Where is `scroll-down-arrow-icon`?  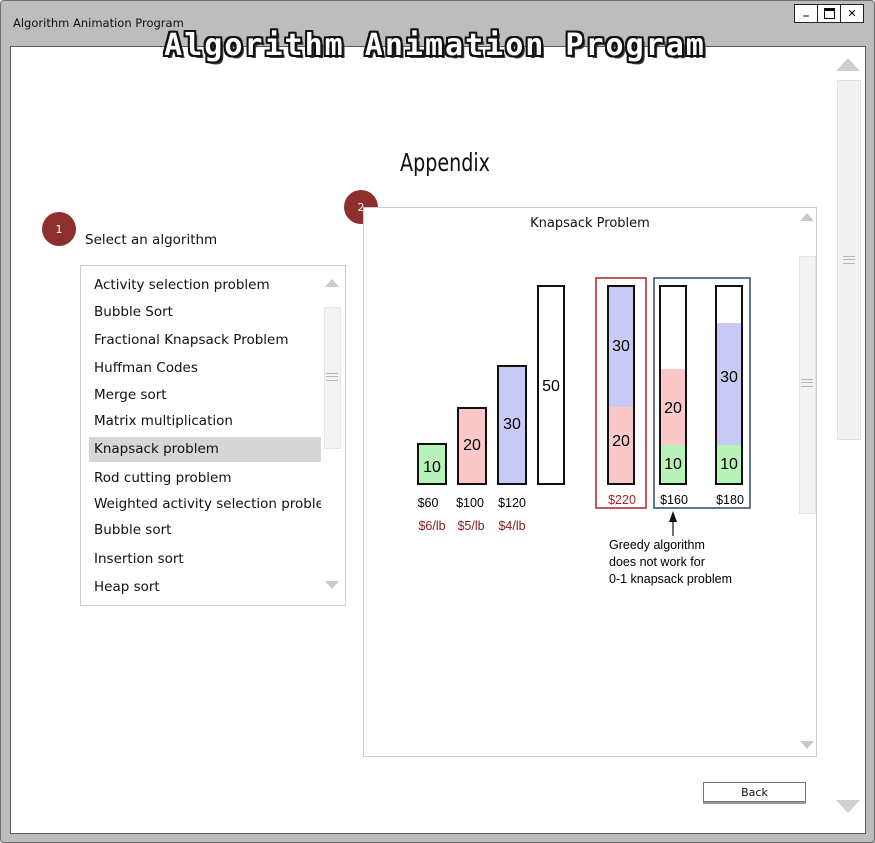
scroll-down-arrow-icon is located at coordinates (848, 806).